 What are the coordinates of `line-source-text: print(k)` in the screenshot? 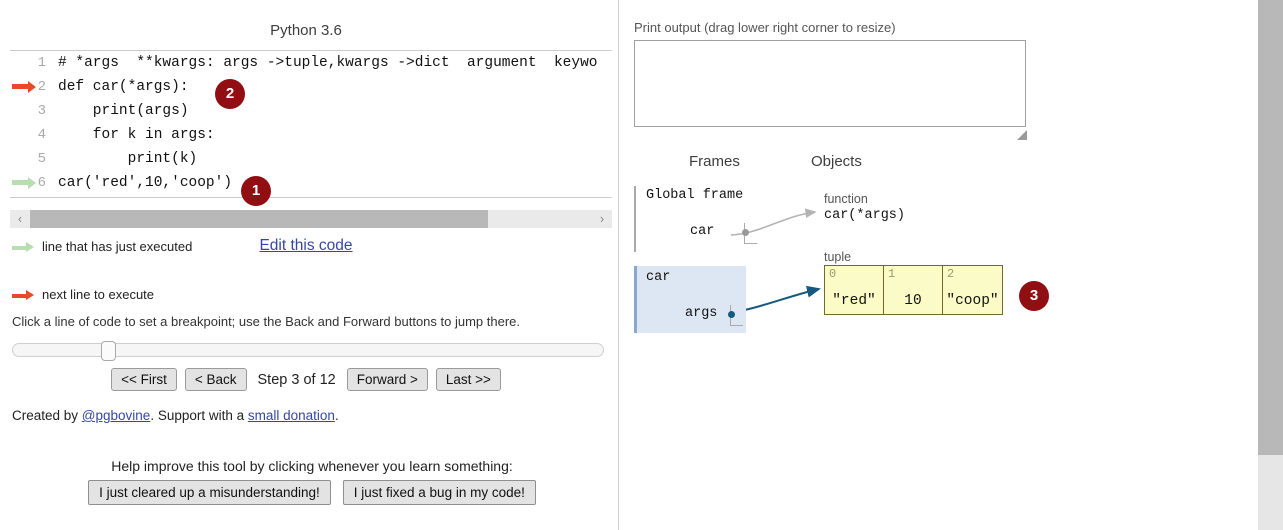 It's located at (128, 159).